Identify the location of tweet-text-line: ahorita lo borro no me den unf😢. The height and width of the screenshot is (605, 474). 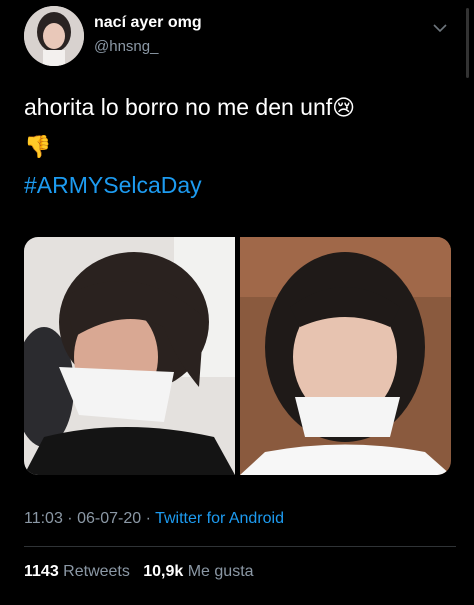
(239, 107).